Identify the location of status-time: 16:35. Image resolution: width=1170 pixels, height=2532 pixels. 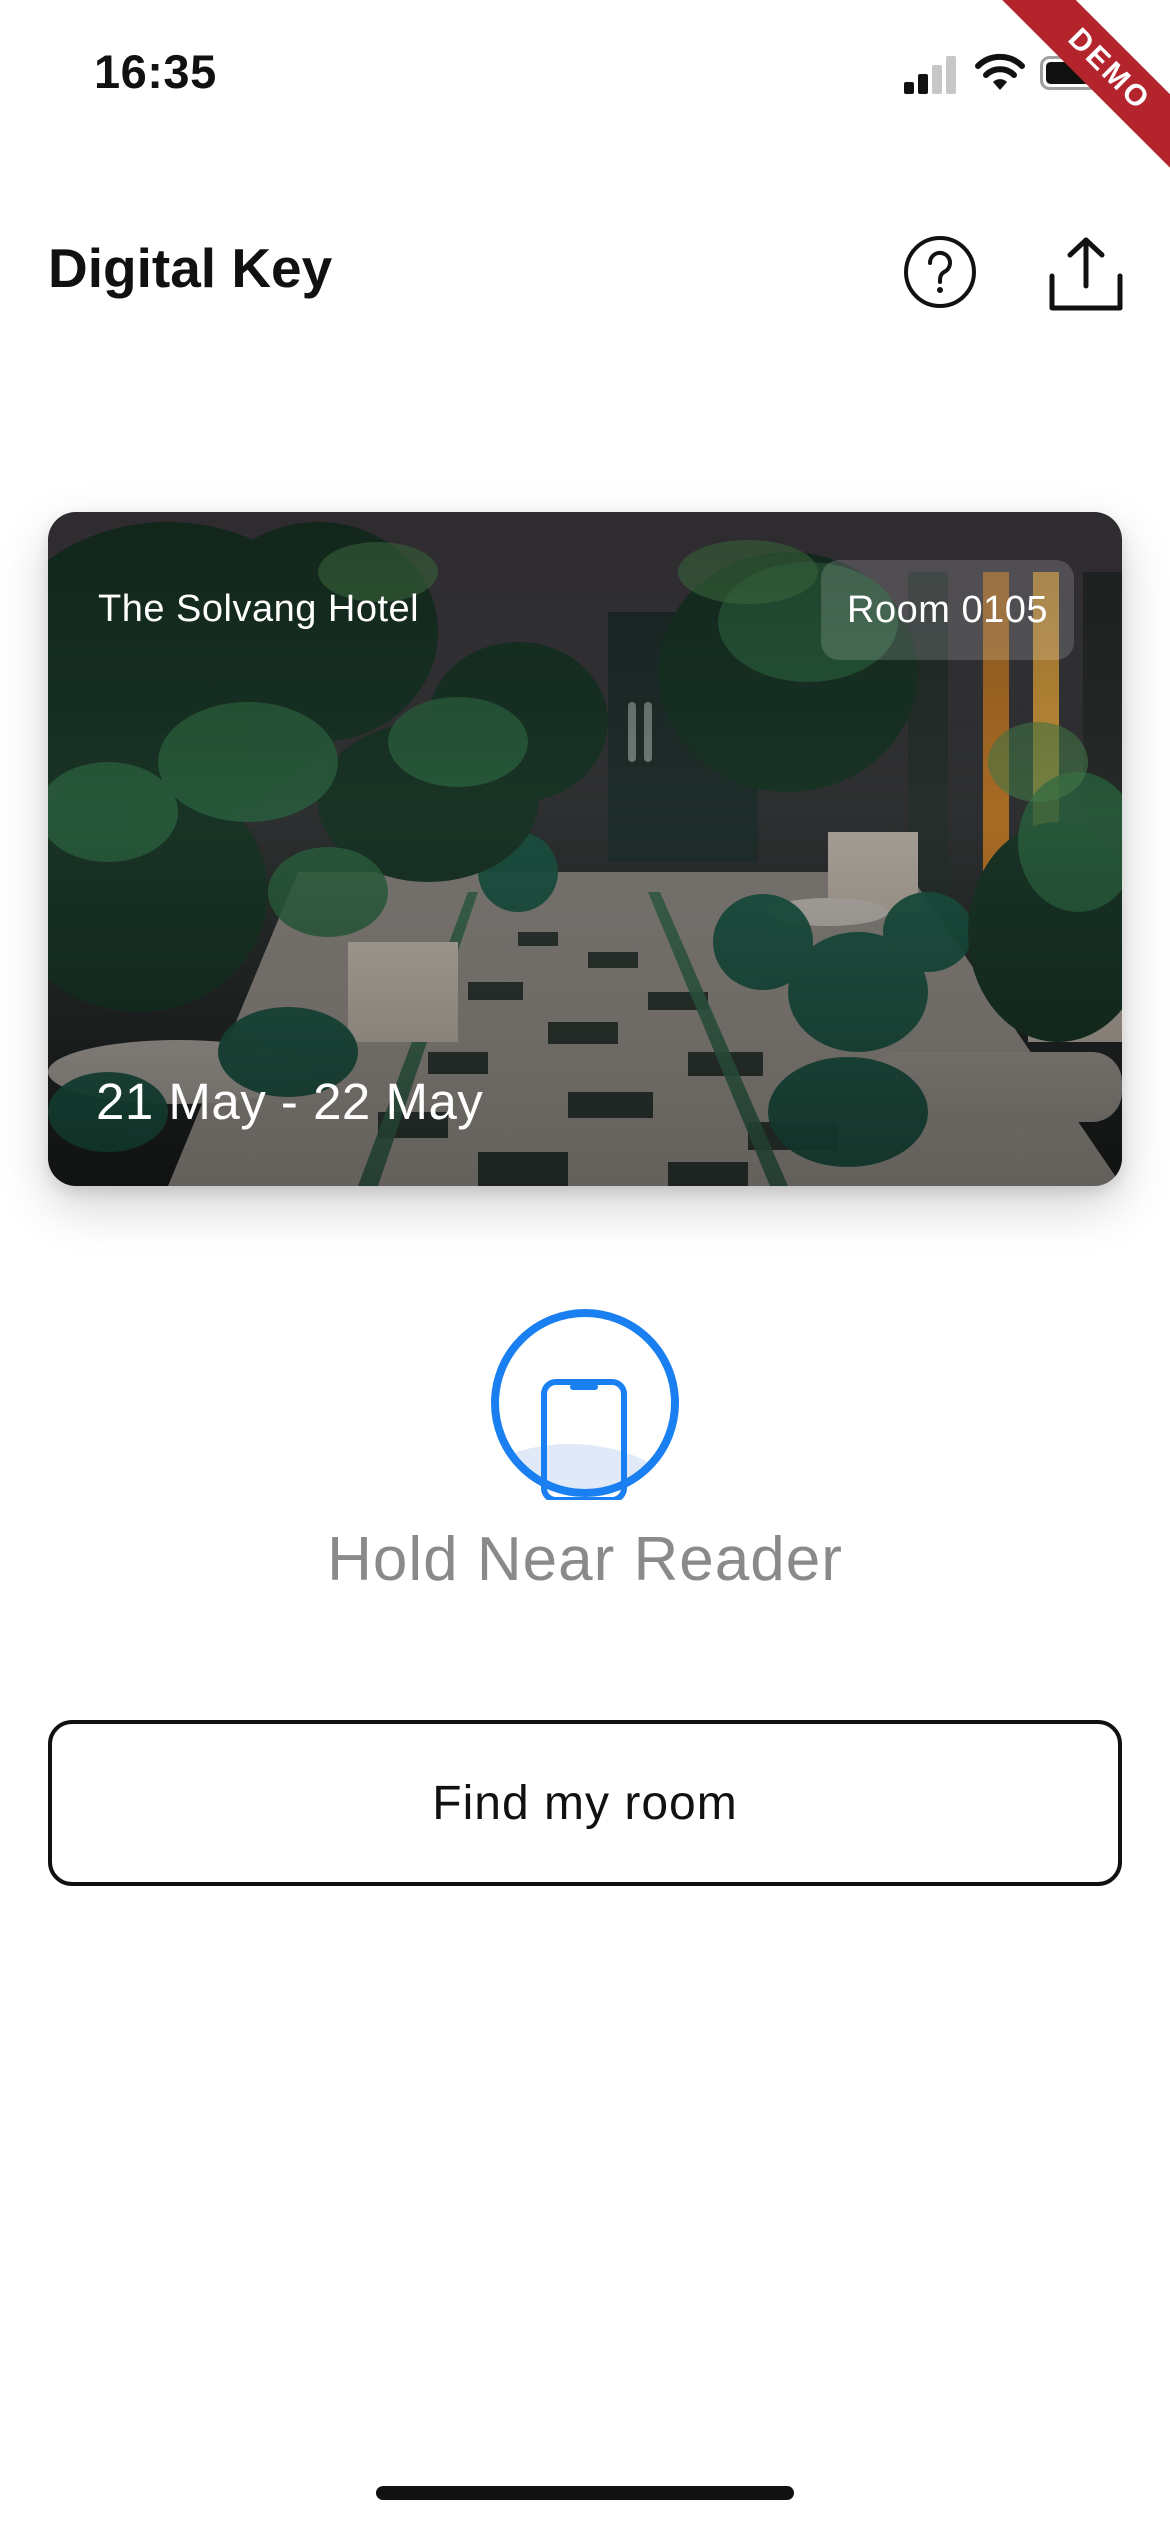
(155, 71).